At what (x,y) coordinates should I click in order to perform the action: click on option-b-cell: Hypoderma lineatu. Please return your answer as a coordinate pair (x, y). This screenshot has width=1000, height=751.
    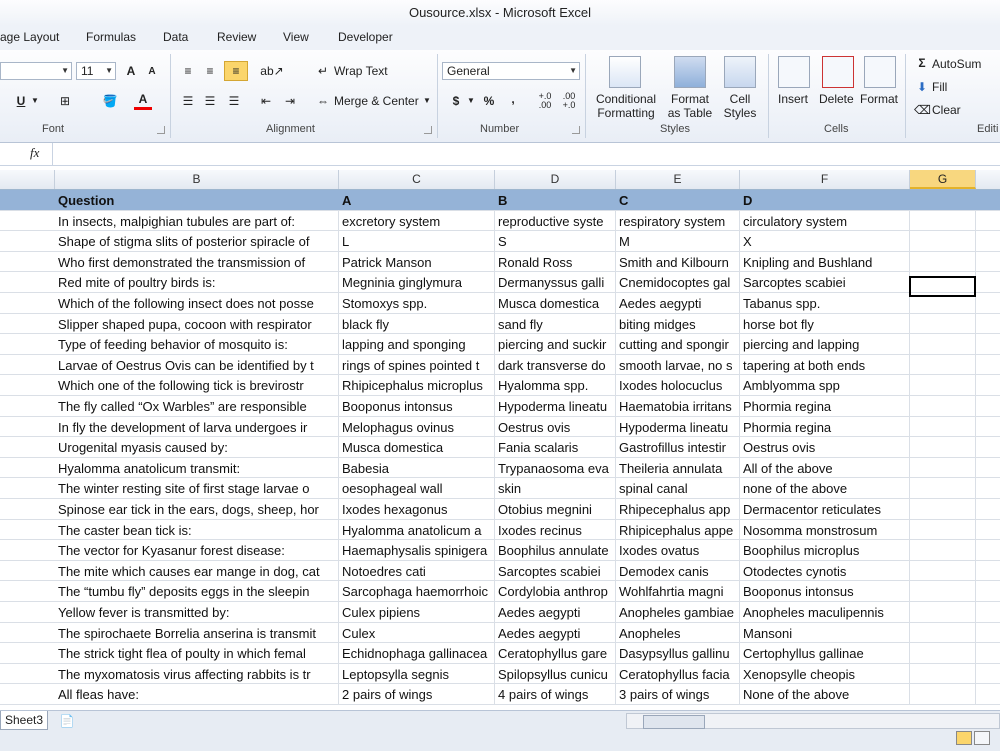
    Looking at the image, I should click on (555, 406).